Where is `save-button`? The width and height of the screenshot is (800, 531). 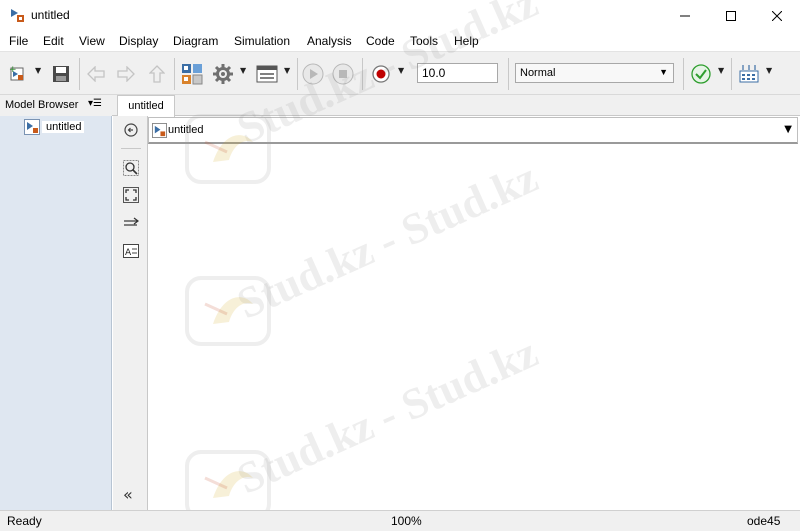
save-button is located at coordinates (61, 74).